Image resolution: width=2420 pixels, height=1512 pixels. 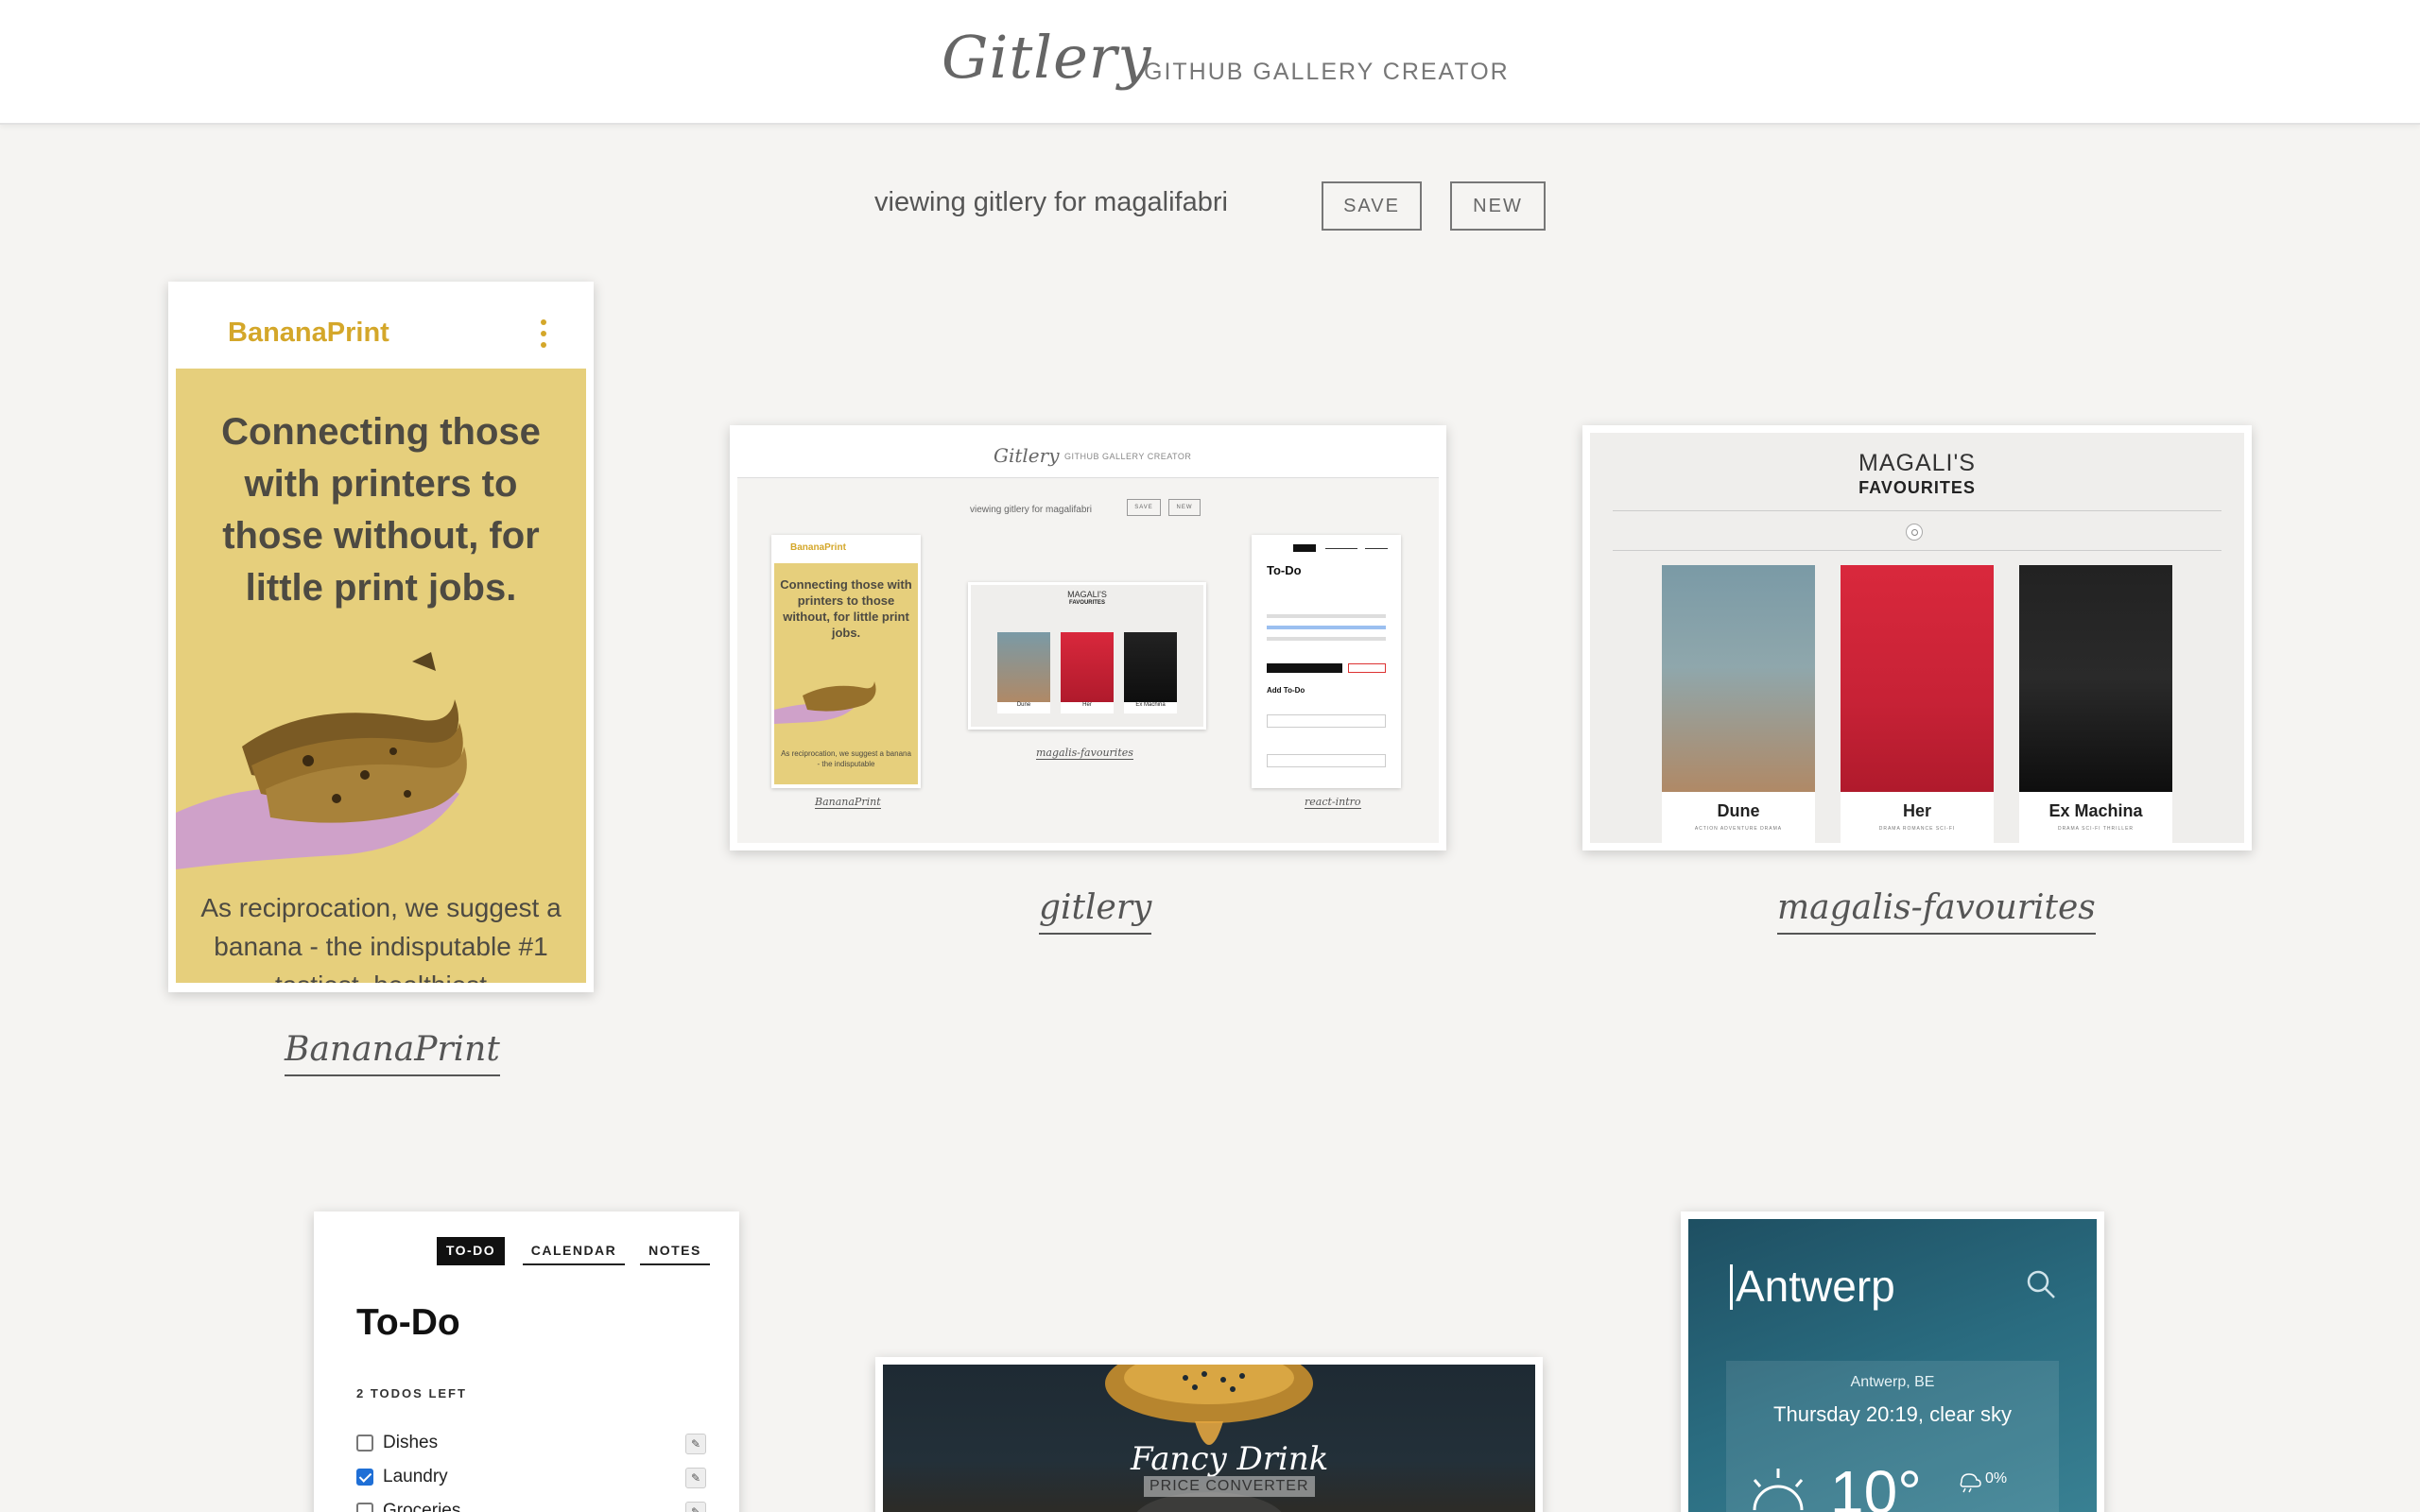 I want to click on weather-precipitation: 0%, so click(x=1996, y=1478).